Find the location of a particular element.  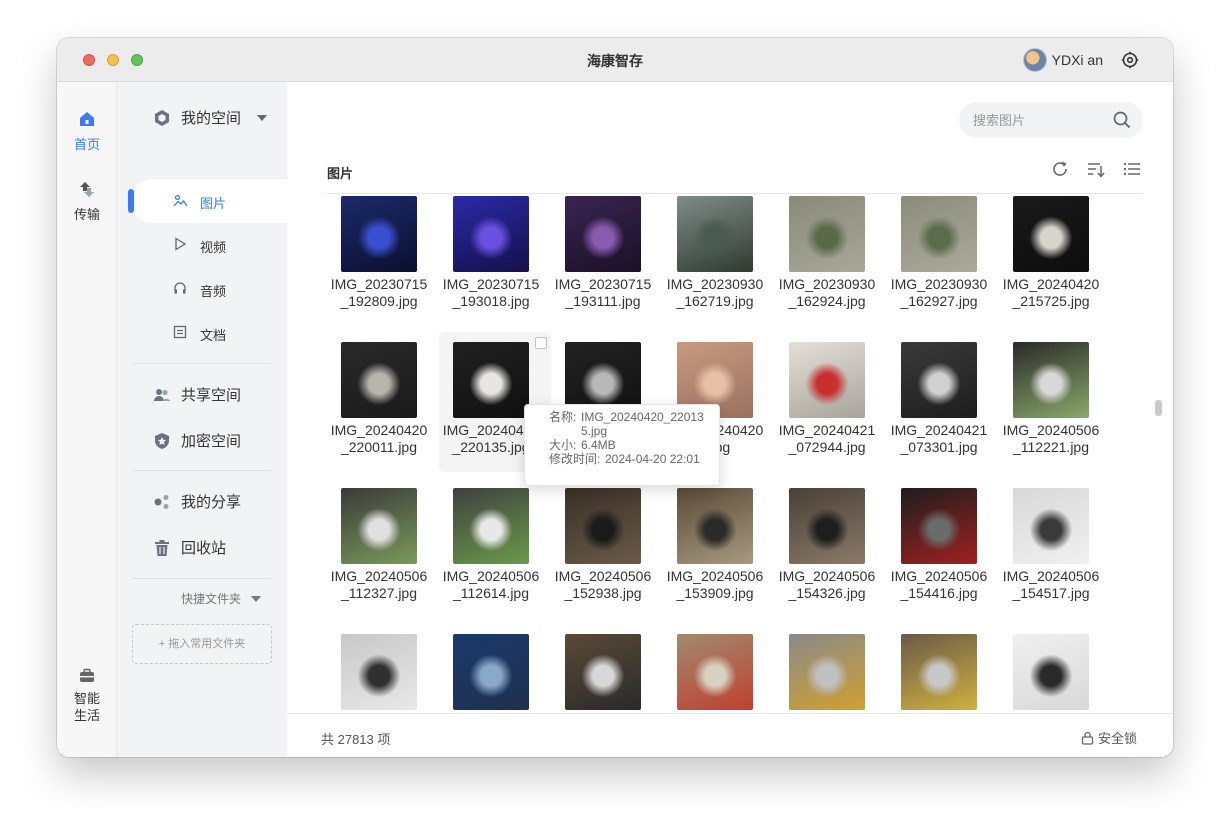

sidebar-item-audio: 音频 is located at coordinates (209, 289).